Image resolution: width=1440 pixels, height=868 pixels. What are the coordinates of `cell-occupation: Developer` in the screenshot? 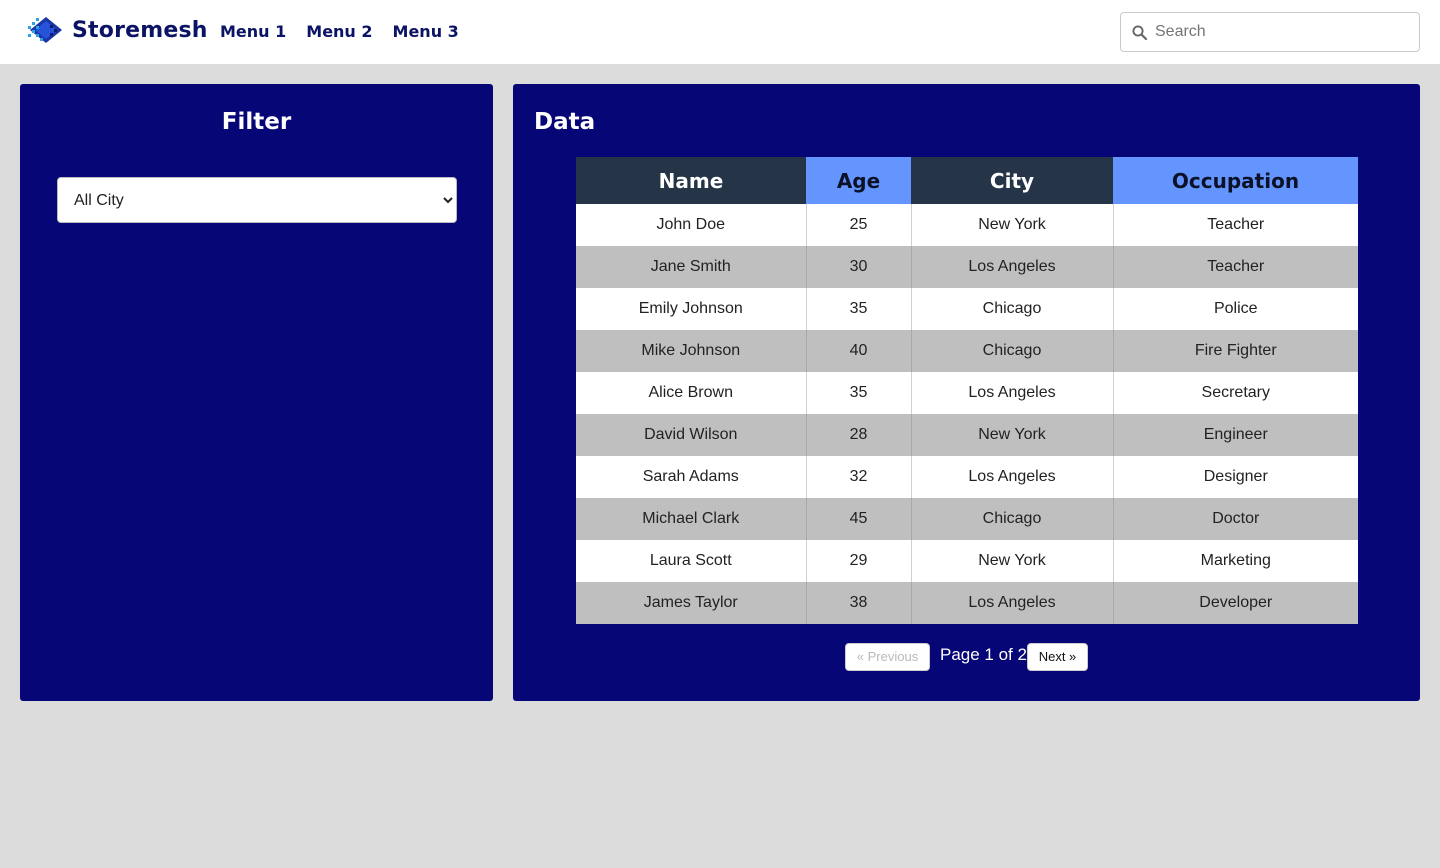 It's located at (1235, 603).